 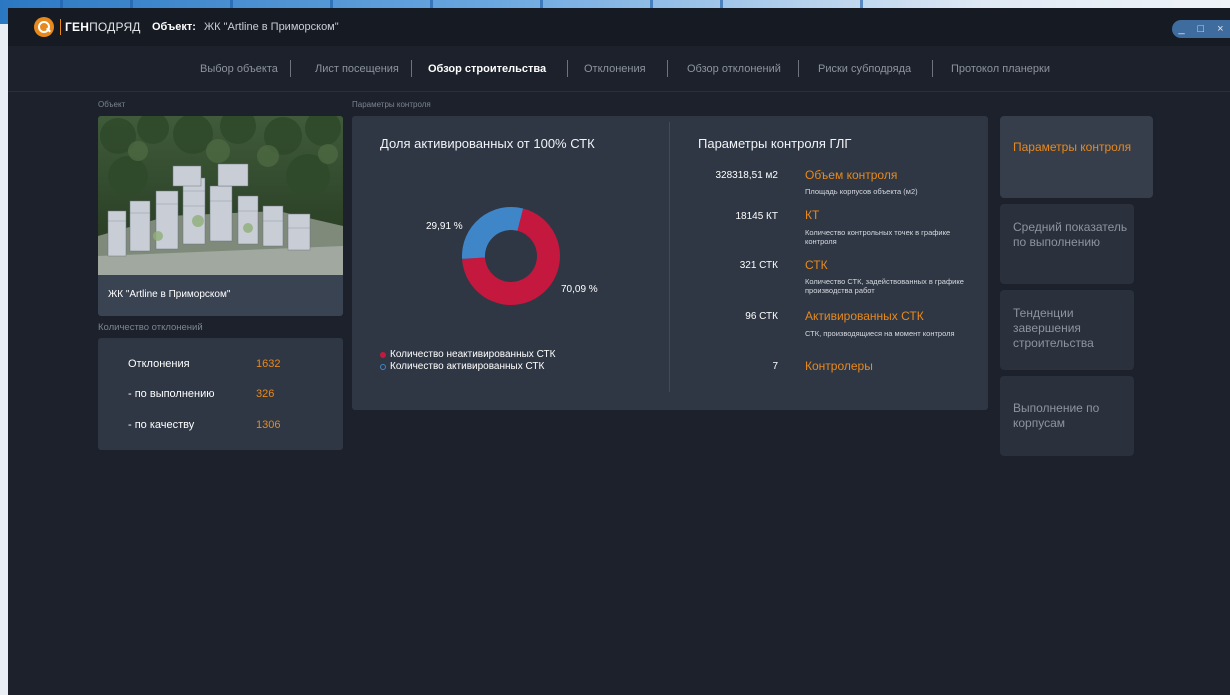 What do you see at coordinates (851, 175) in the screenshot?
I see `param-name-volume: Объем контроля` at bounding box center [851, 175].